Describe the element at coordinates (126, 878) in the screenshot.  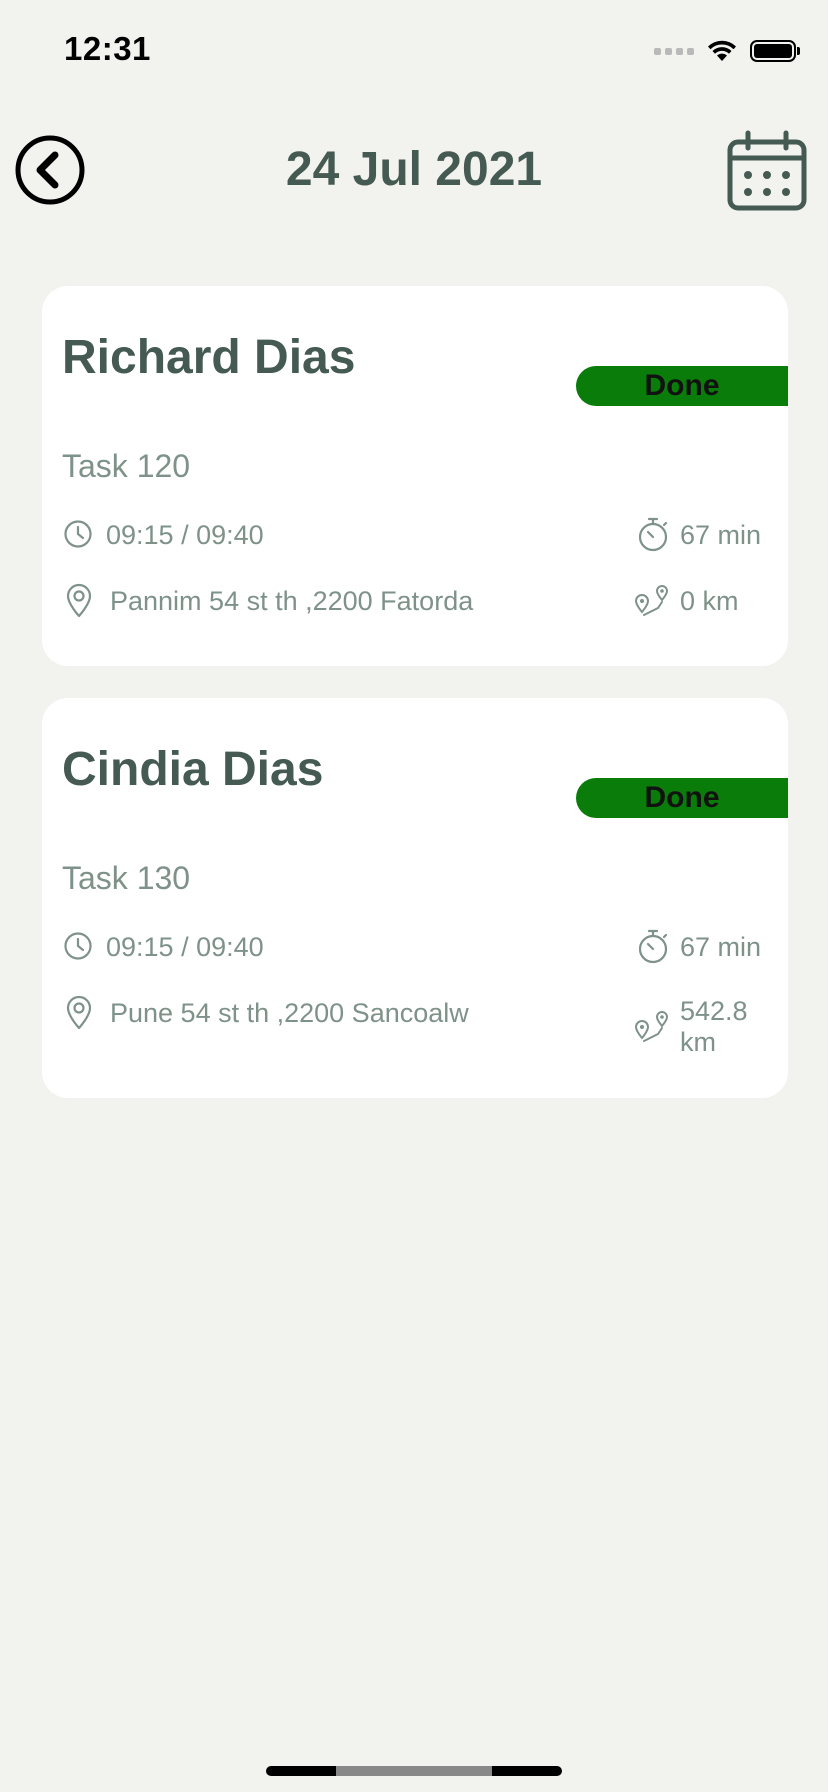
I see `task-label: Task 130` at that location.